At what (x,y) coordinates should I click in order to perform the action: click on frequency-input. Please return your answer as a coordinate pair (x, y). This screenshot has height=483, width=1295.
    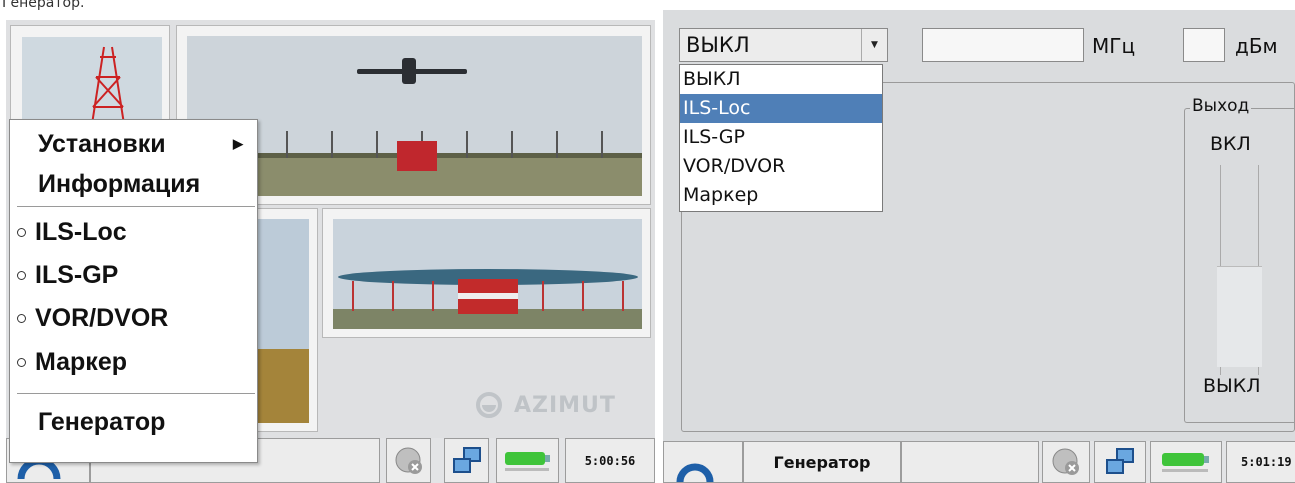
    Looking at the image, I should click on (1003, 45).